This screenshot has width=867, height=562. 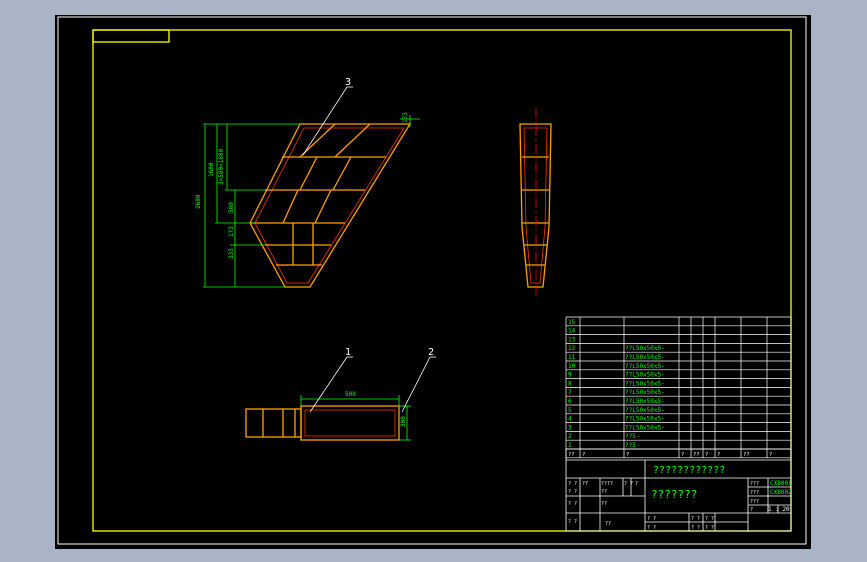 I want to click on balloon-2-label: 2, so click(x=431, y=352).